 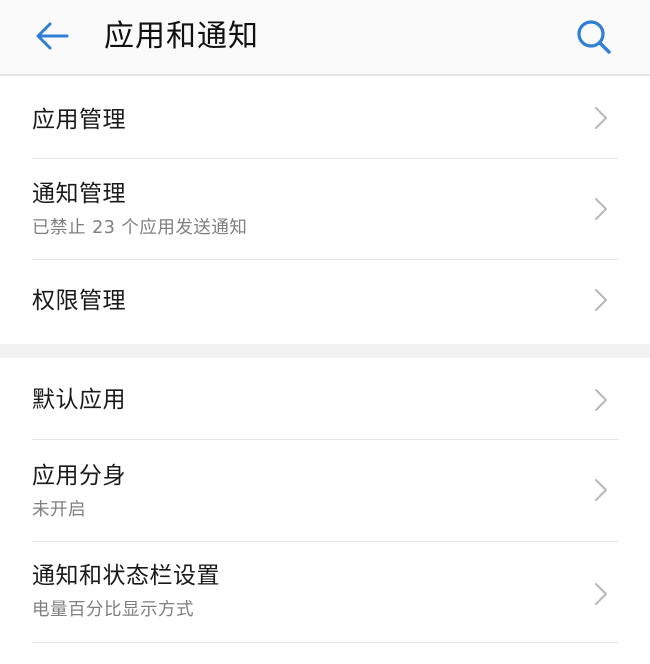 What do you see at coordinates (79, 301) in the screenshot?
I see `row-label: 权限管理` at bounding box center [79, 301].